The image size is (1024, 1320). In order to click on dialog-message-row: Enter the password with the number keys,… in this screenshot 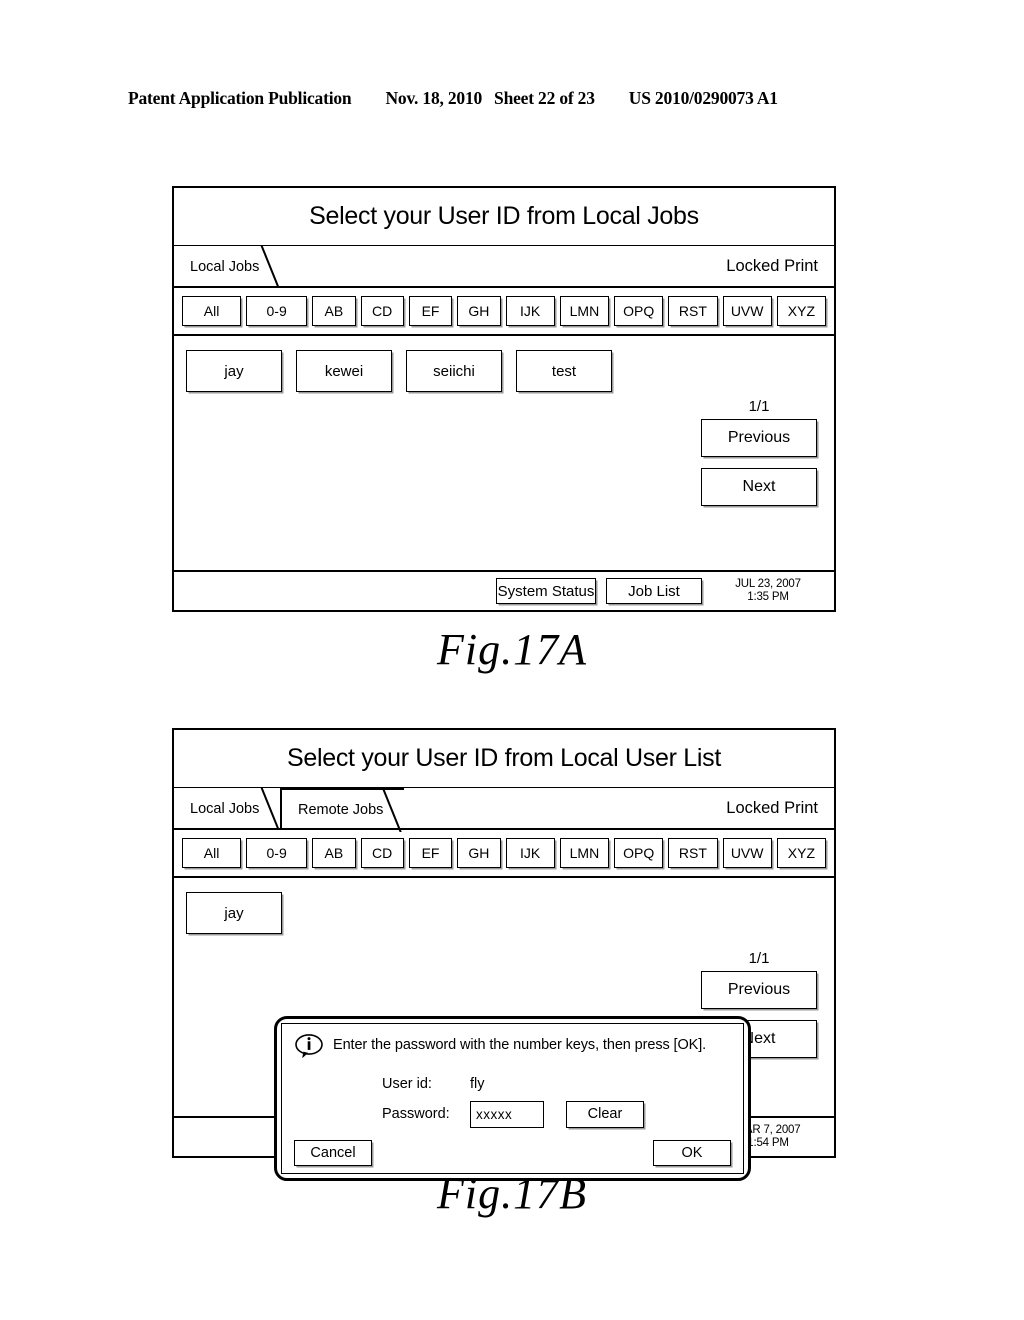, I will do `click(511, 1046)`.